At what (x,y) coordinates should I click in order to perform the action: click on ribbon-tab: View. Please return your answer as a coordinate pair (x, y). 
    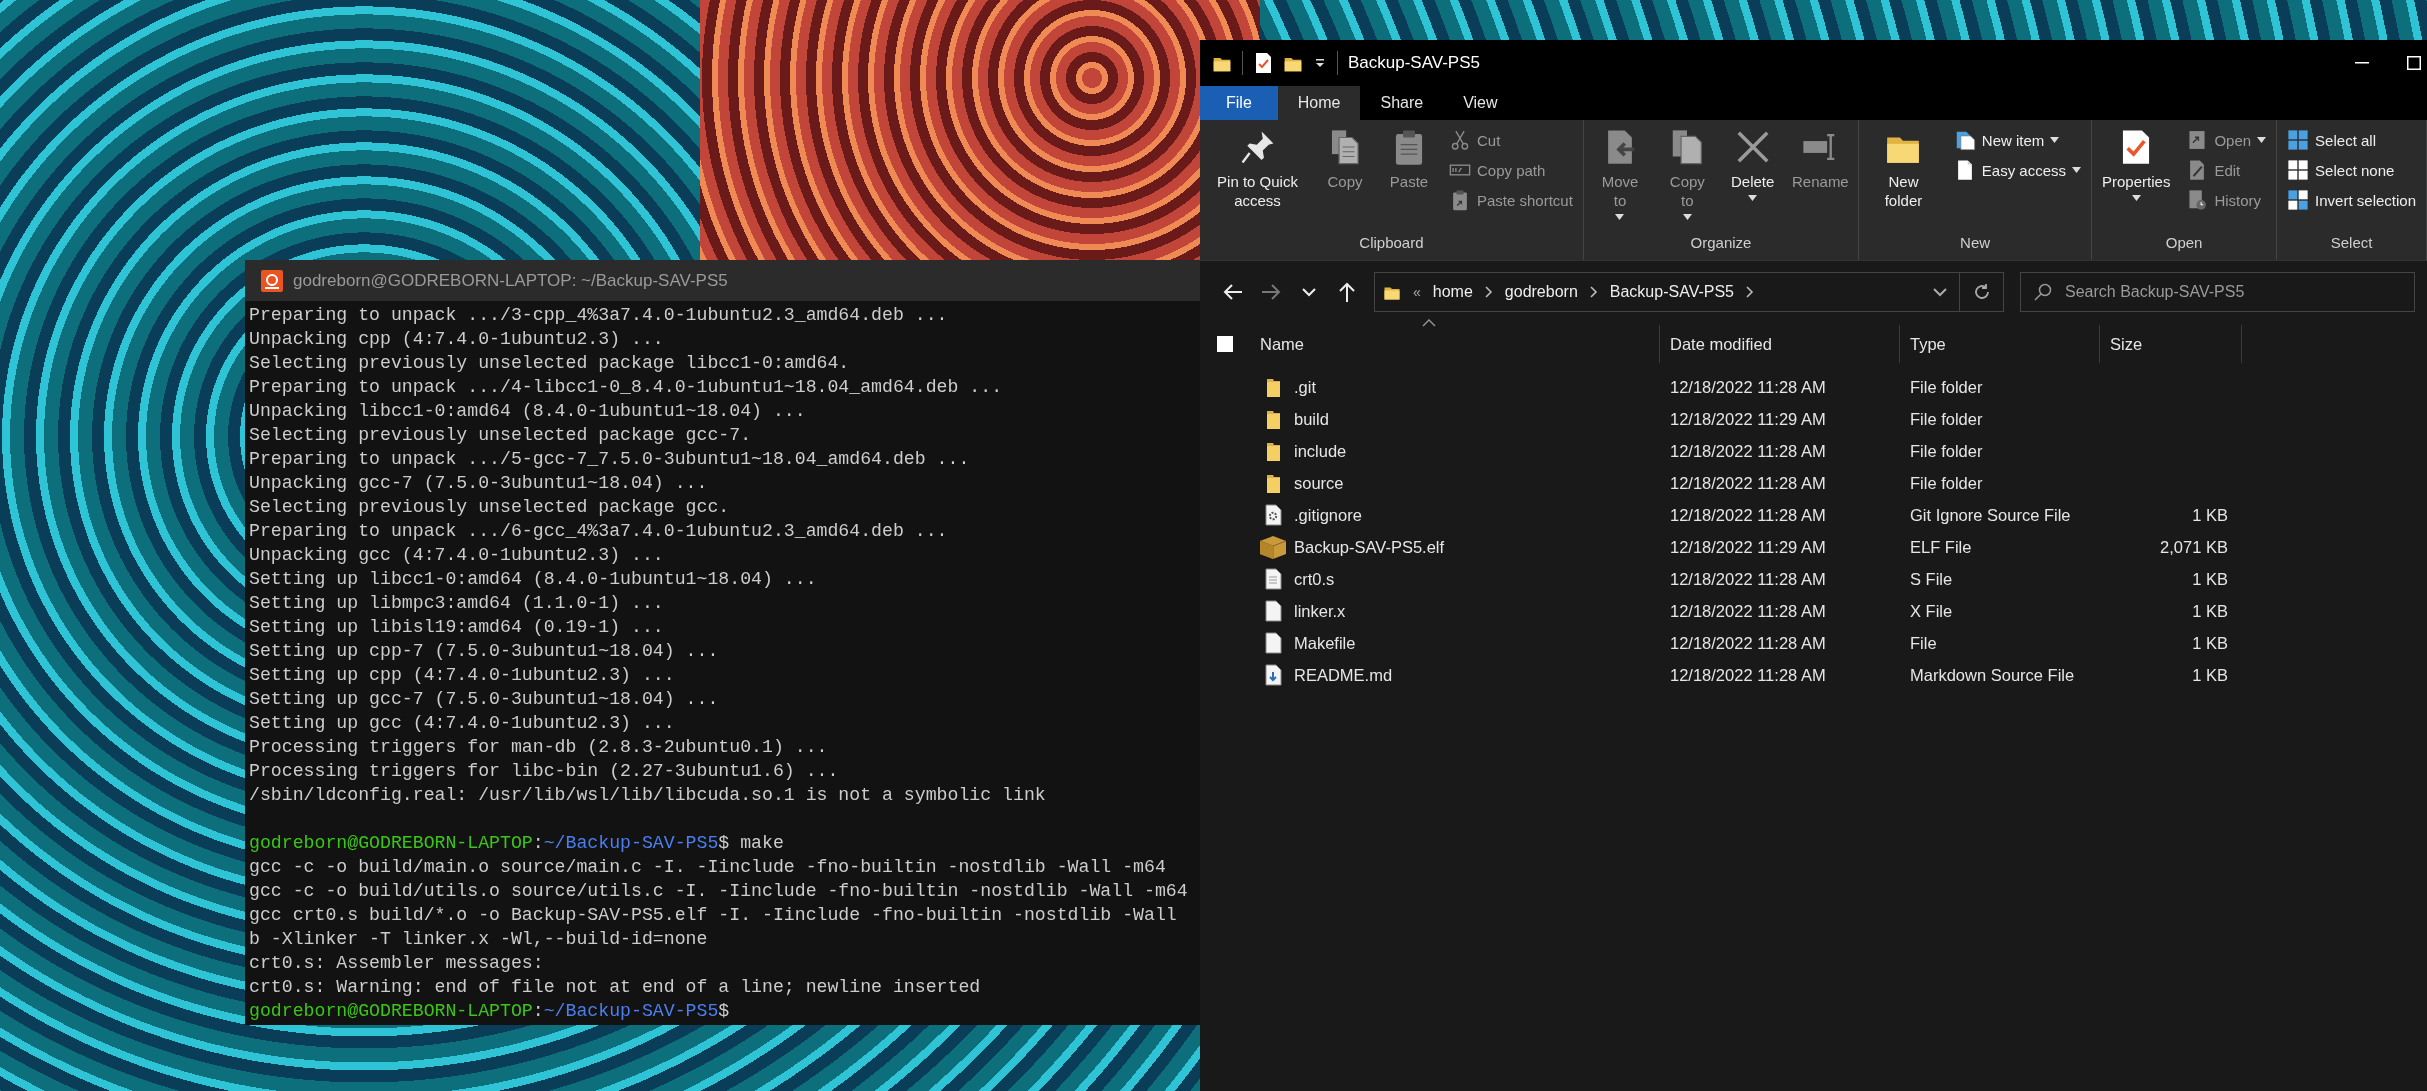
    Looking at the image, I should click on (1480, 103).